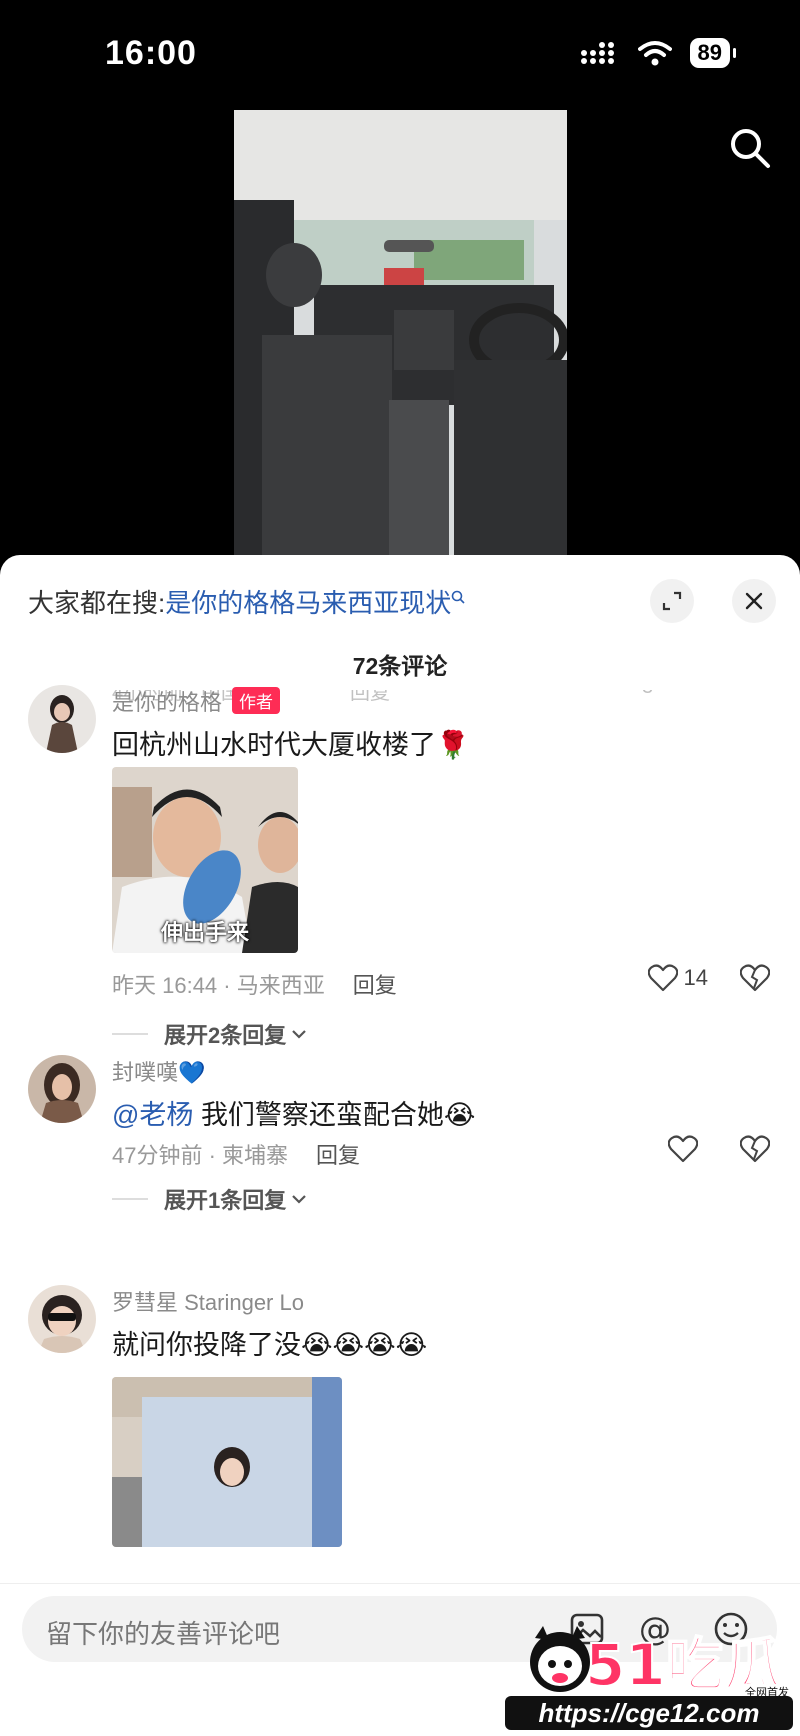 The height and width of the screenshot is (1736, 800). I want to click on watermark-url: https://cge12.com, so click(649, 1713).